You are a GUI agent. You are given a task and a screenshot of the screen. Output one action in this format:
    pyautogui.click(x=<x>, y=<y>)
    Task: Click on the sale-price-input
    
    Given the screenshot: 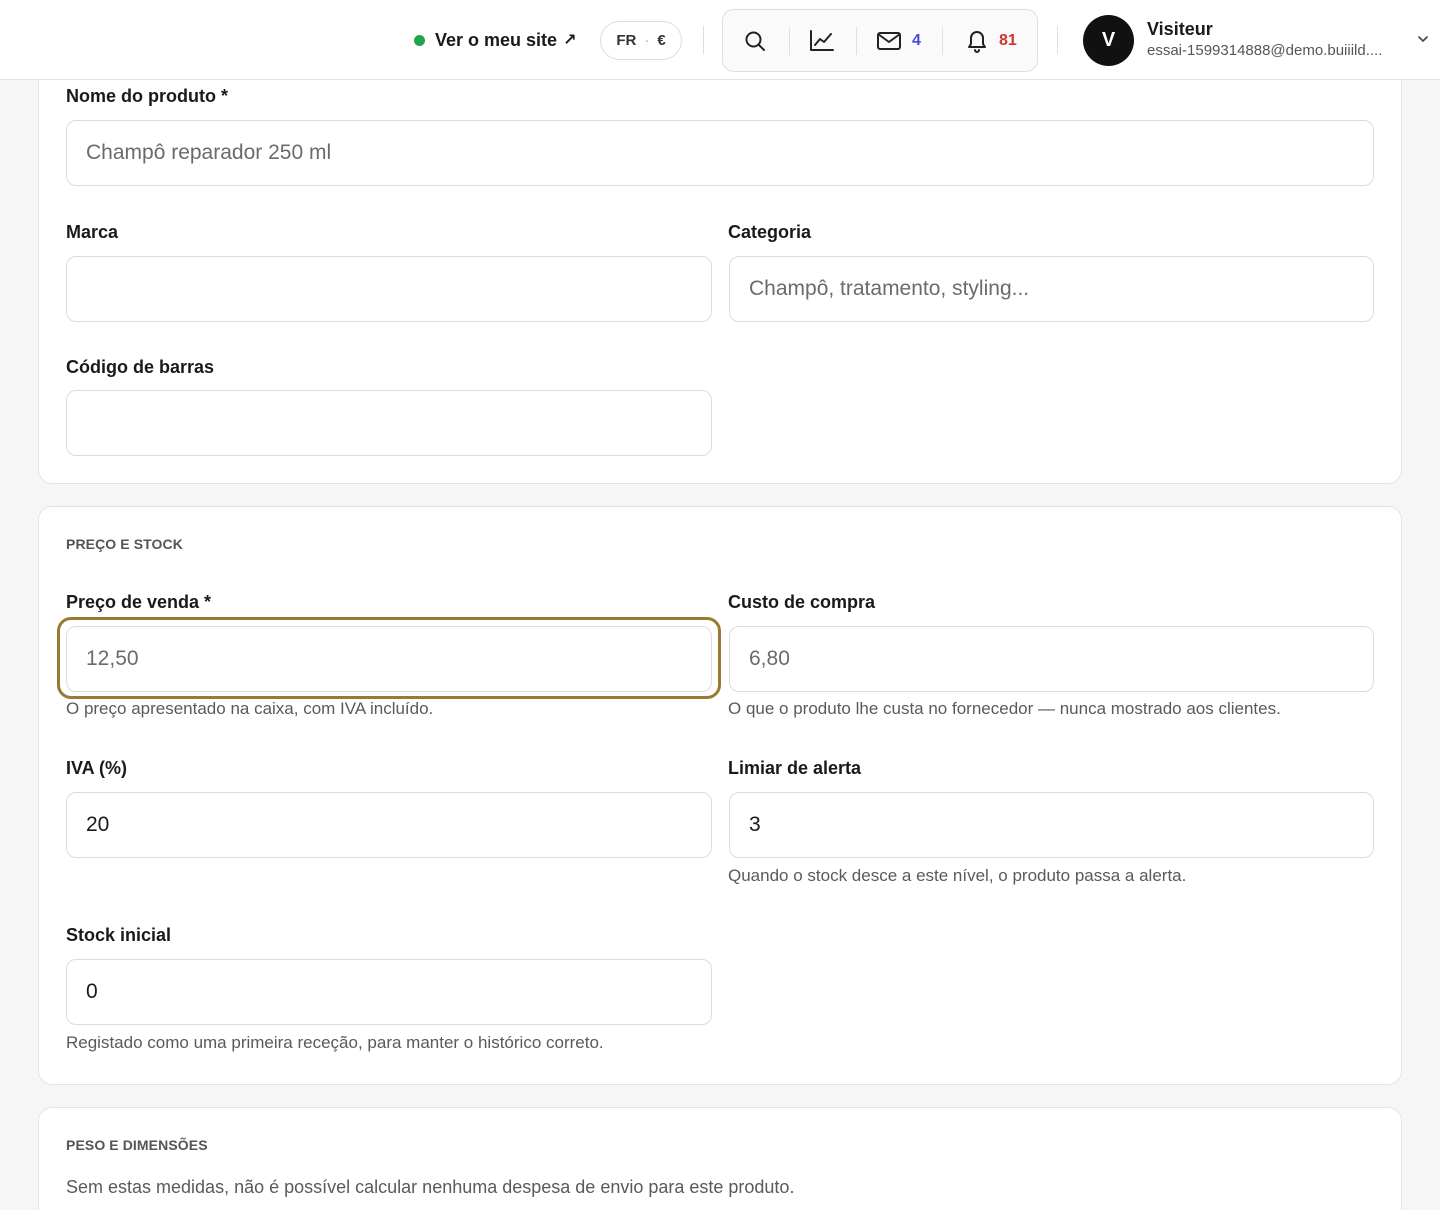 What is the action you would take?
    pyautogui.click(x=389, y=659)
    